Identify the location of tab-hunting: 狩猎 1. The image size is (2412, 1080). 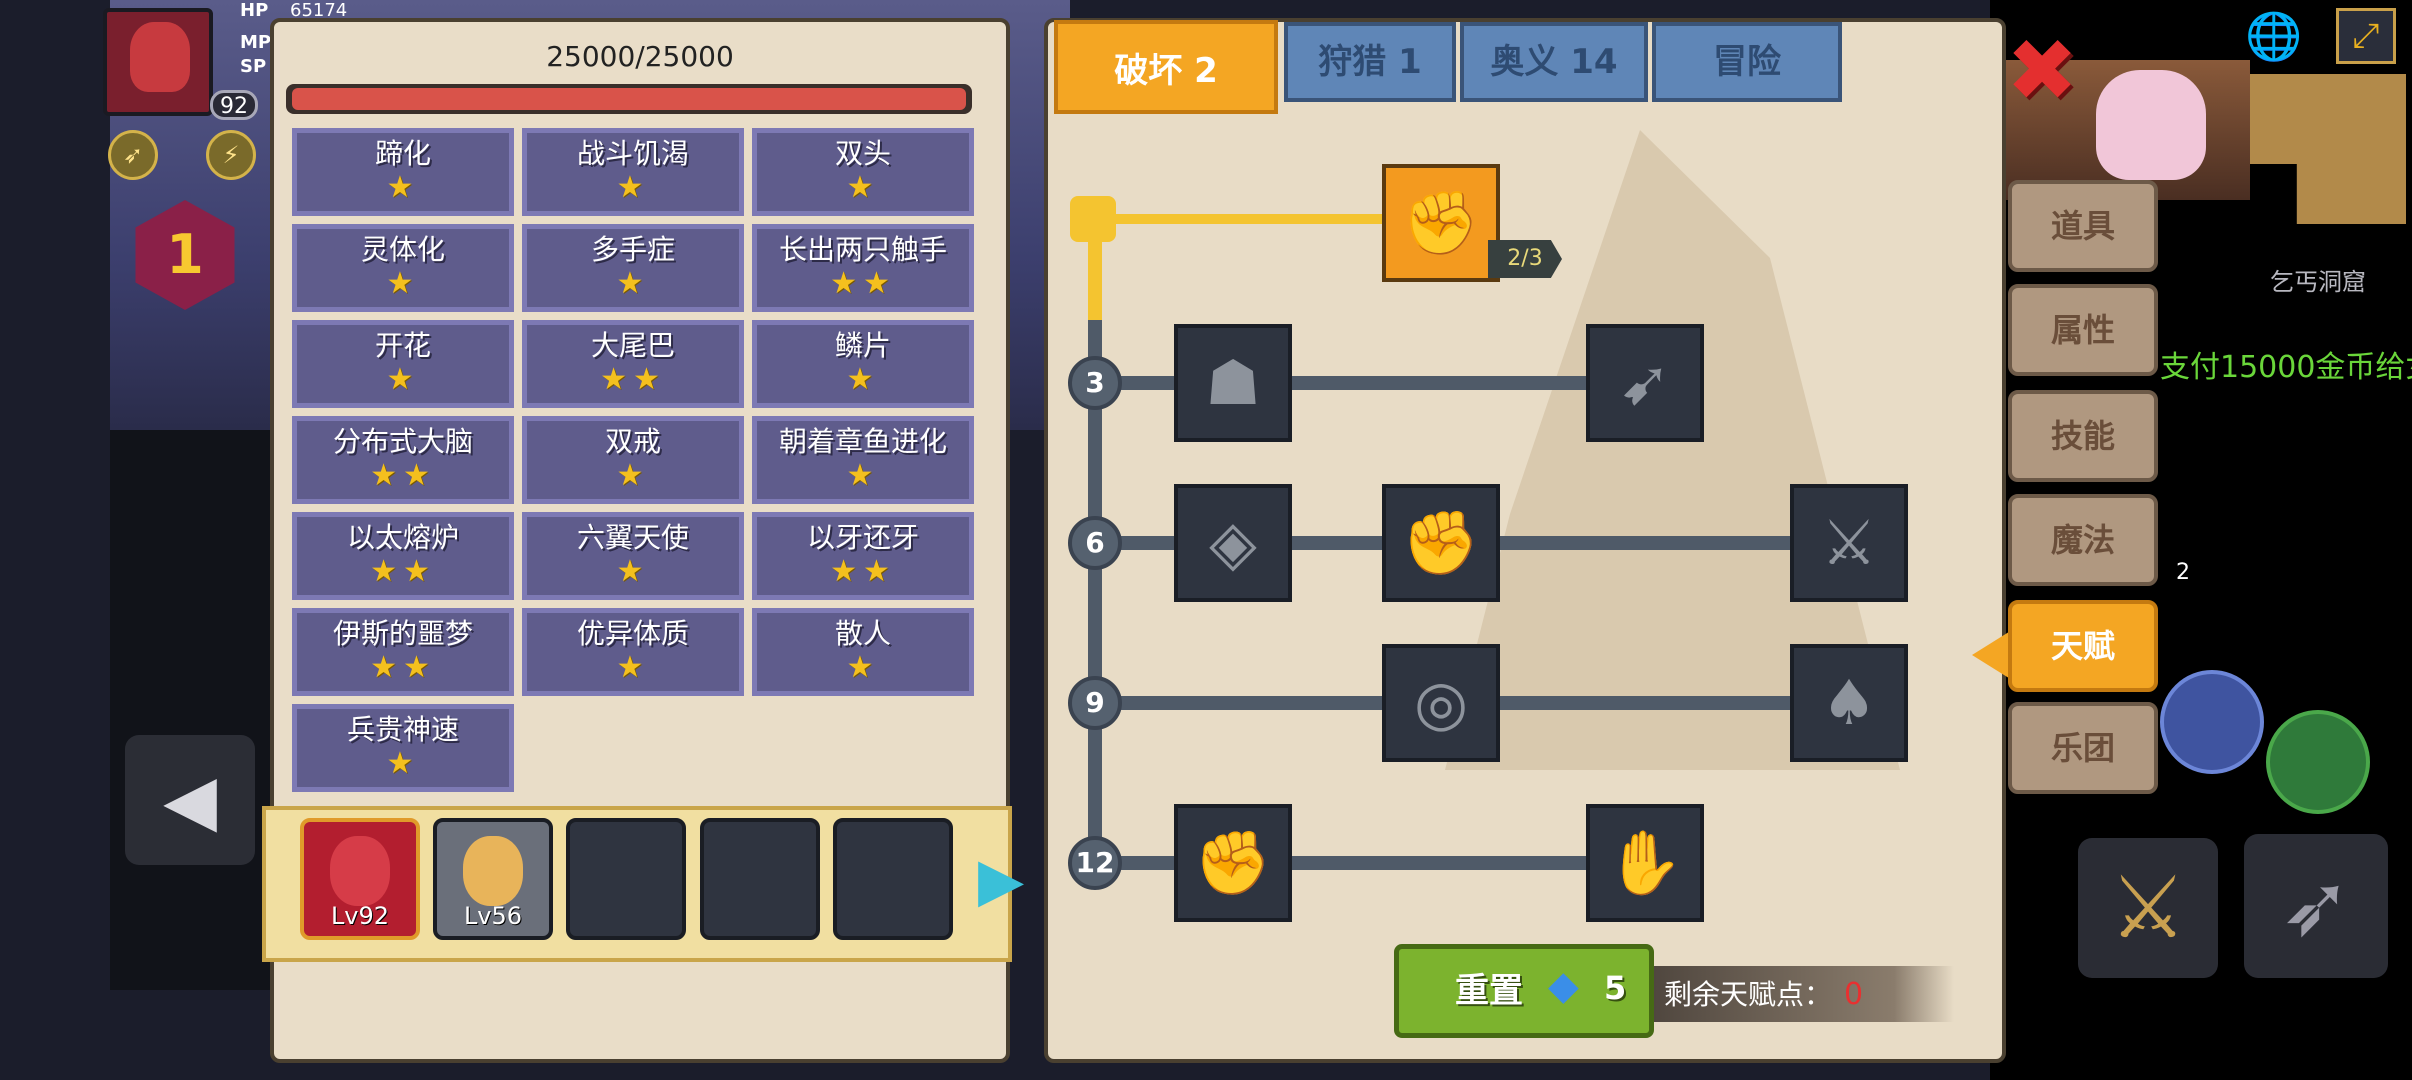
(1370, 62).